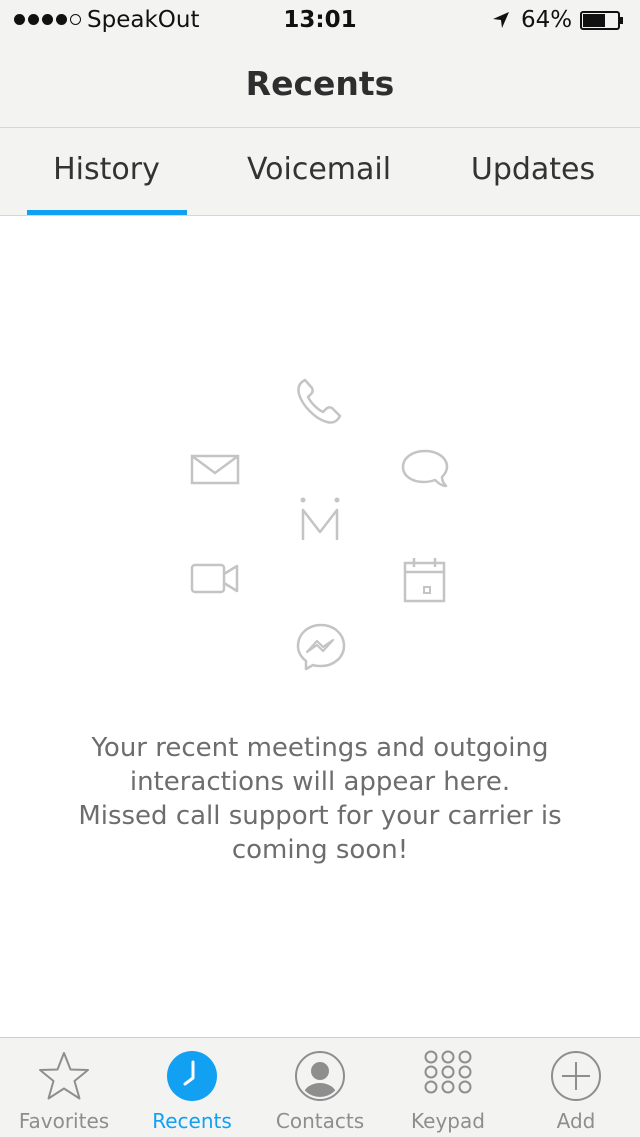 Image resolution: width=640 pixels, height=1137 pixels. I want to click on tab-history: History, so click(106, 171).